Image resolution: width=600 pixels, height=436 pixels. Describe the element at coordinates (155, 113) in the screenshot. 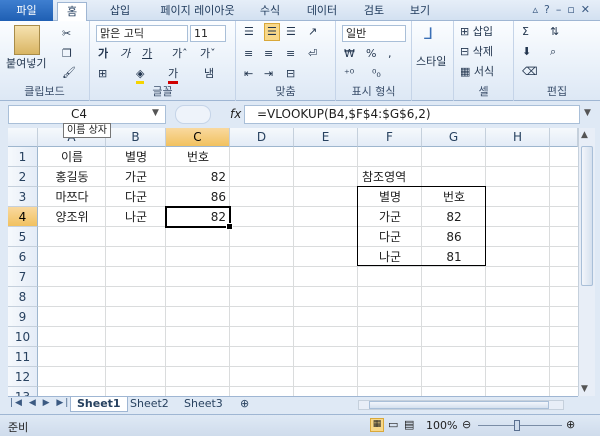

I see `name-box-dropdown-icon: ▼` at that location.